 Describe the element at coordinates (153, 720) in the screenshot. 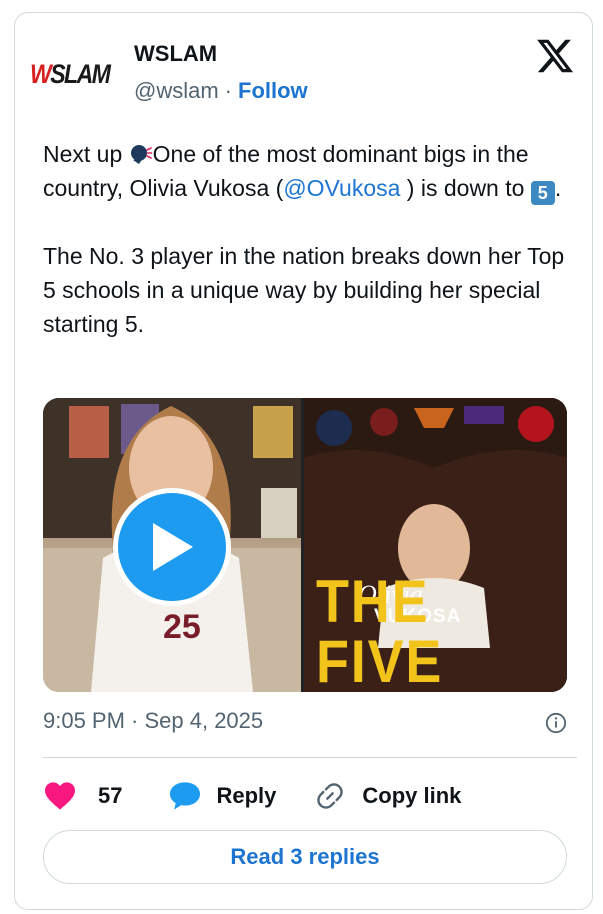

I see `tweet-timestamp: 9:05 PM · Sep 4, 2025` at that location.